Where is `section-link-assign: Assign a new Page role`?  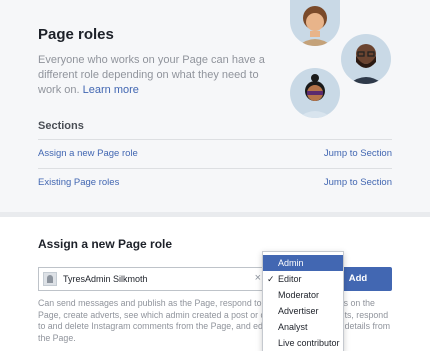 section-link-assign: Assign a new Page role is located at coordinates (88, 153).